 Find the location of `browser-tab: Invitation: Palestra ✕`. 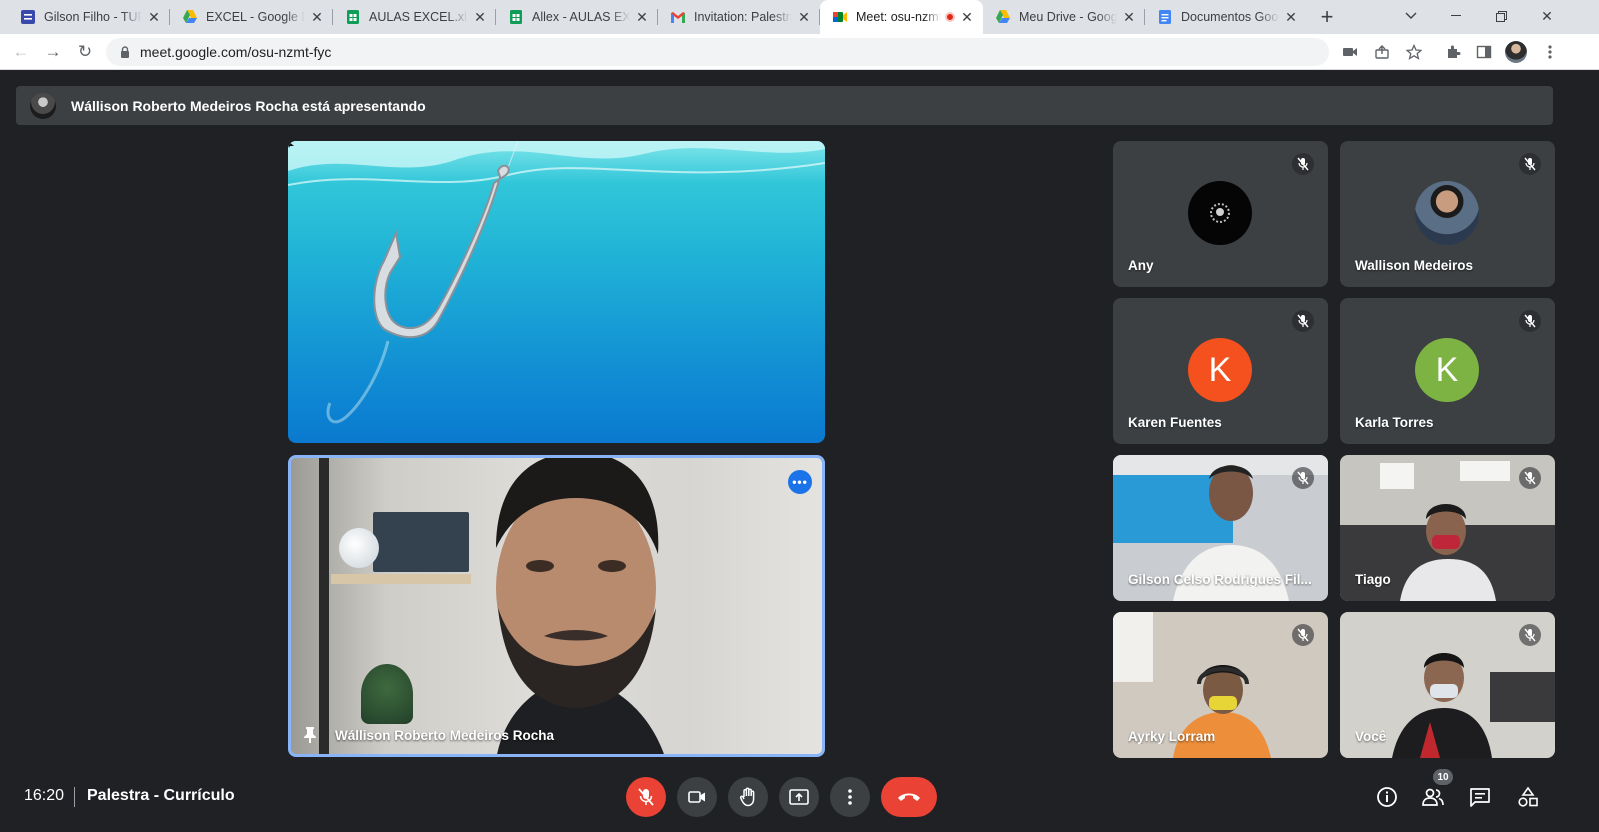

browser-tab: Invitation: Palestra ✕ is located at coordinates (739, 17).